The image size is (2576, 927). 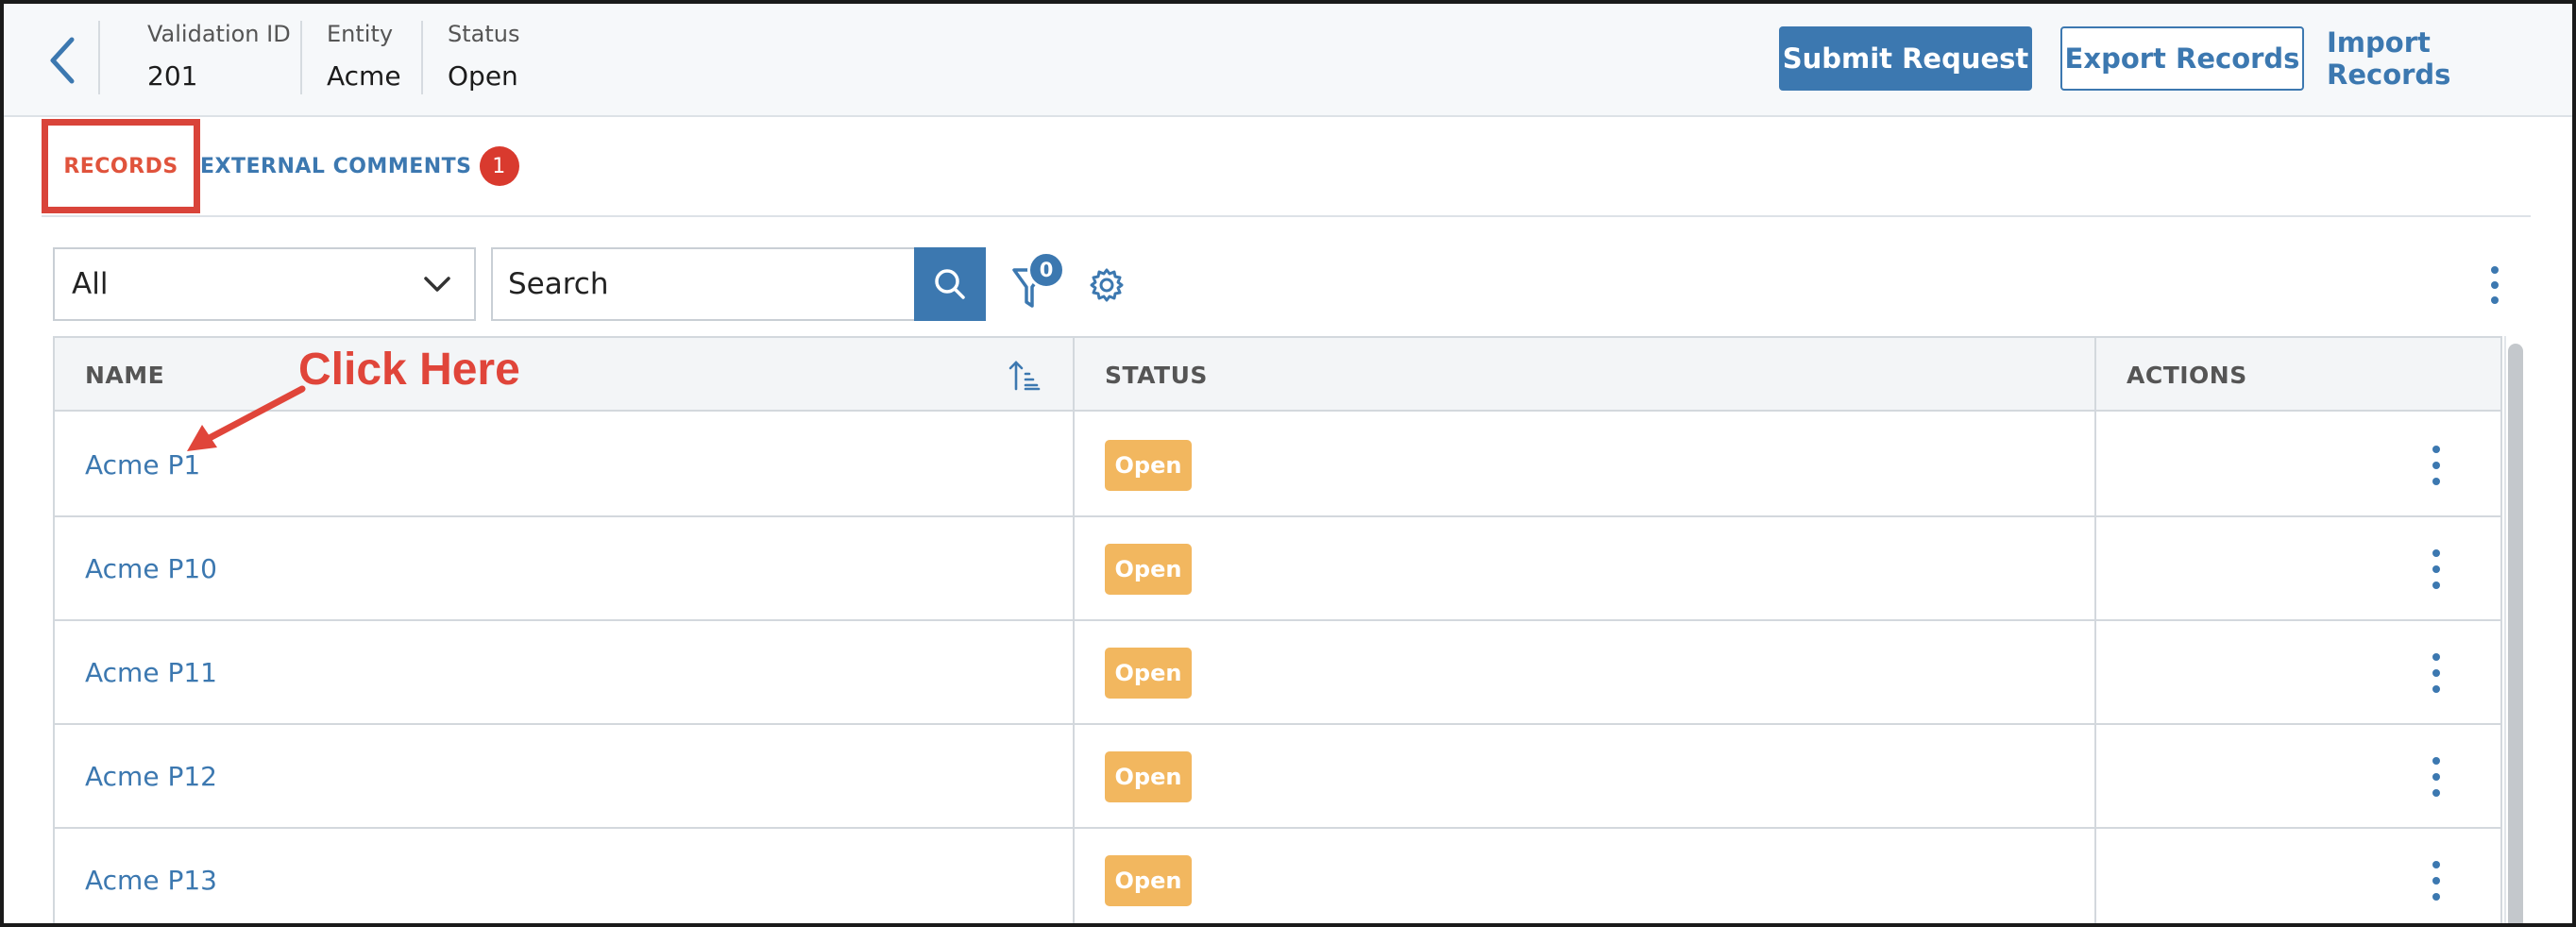 I want to click on more-options-button, so click(x=2494, y=285).